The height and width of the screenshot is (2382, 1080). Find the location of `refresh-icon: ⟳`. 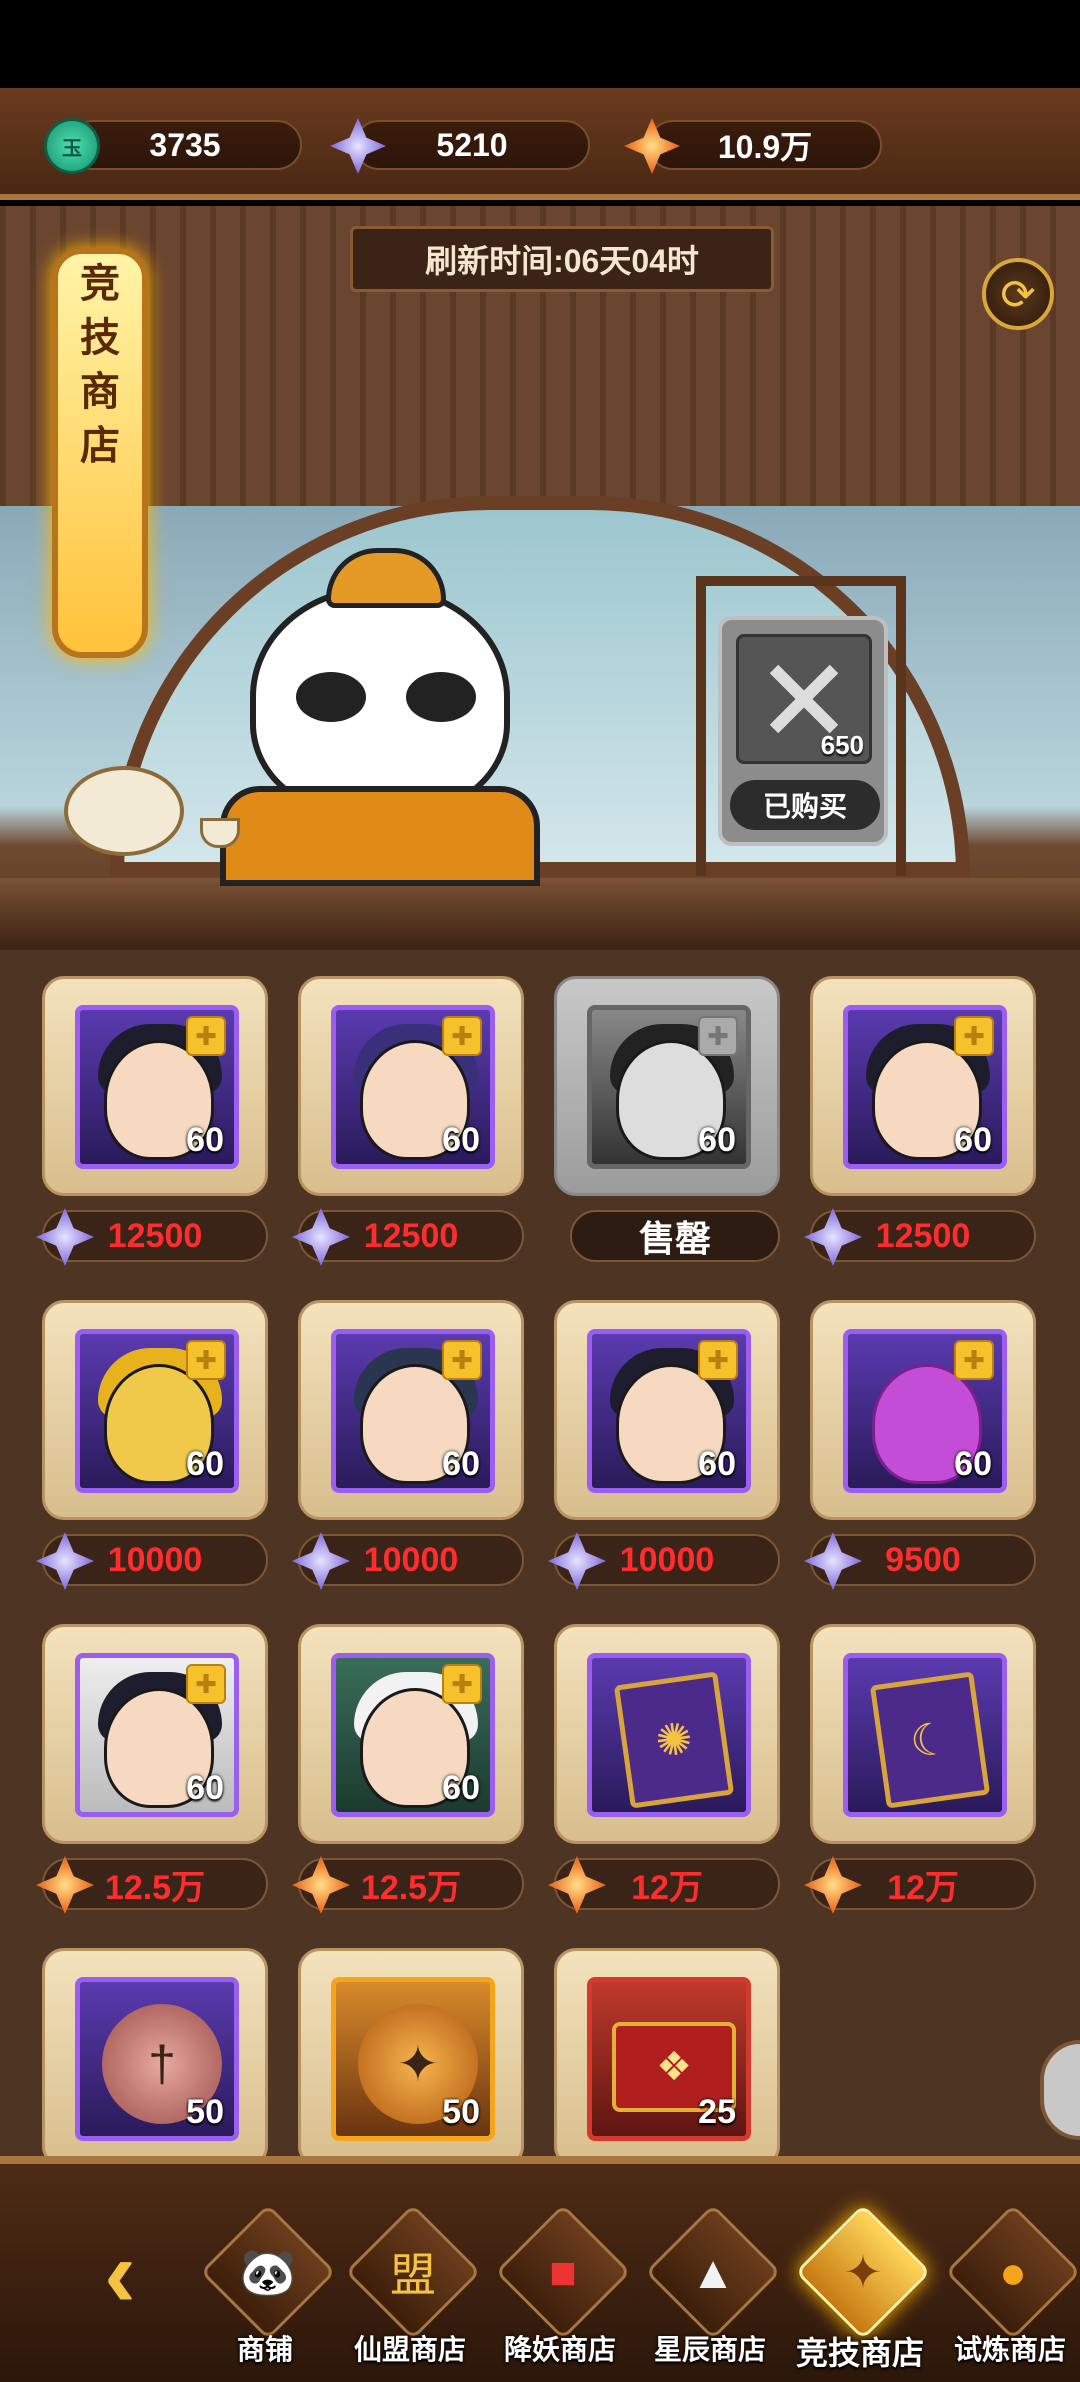

refresh-icon: ⟳ is located at coordinates (1018, 294).